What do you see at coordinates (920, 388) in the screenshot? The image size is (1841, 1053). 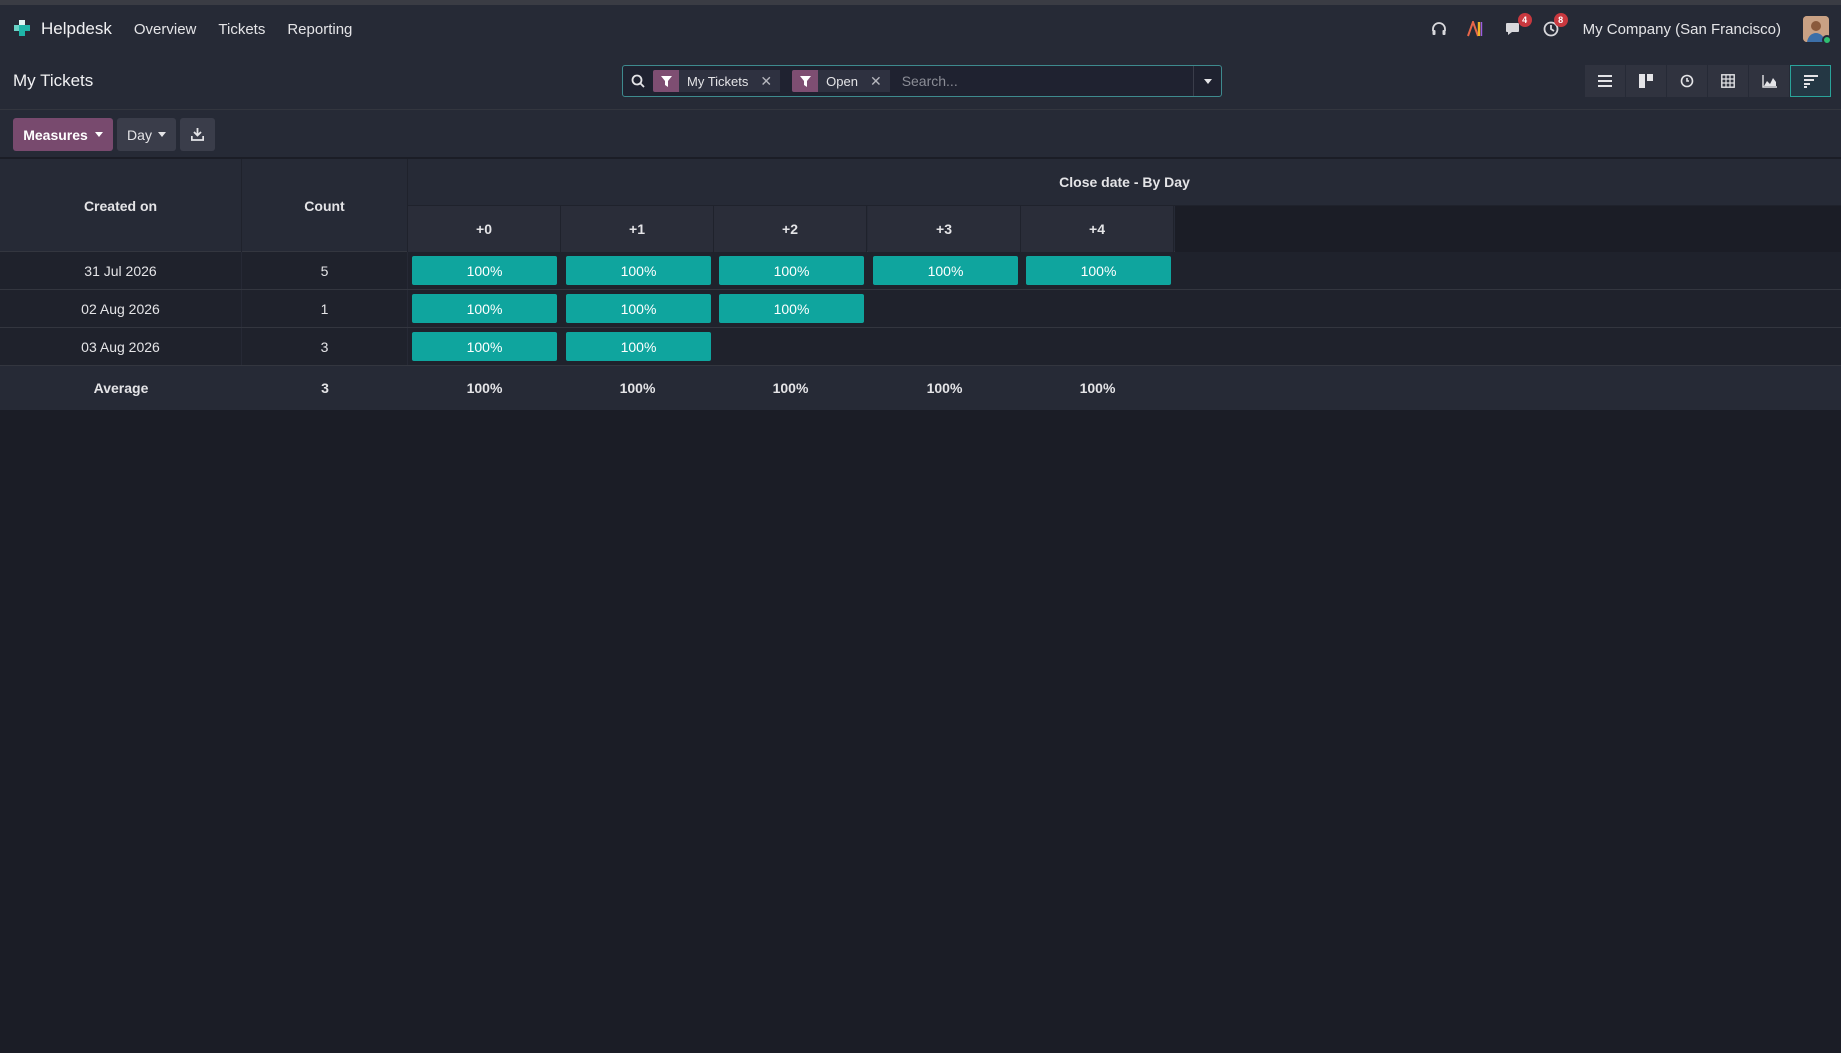 I see `cohort-footer: Average 3 100% 100% 100% 100% 100%` at bounding box center [920, 388].